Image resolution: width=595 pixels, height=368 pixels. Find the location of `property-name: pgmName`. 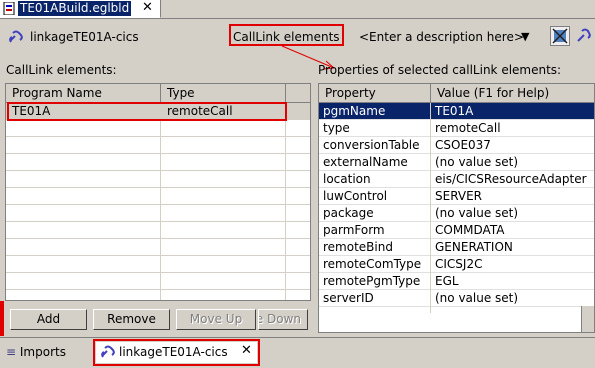

property-name: pgmName is located at coordinates (354, 111).